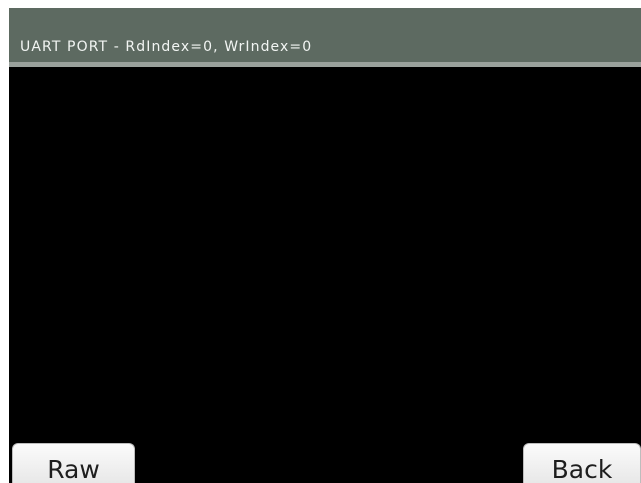  I want to click on back-button: Back, so click(582, 463).